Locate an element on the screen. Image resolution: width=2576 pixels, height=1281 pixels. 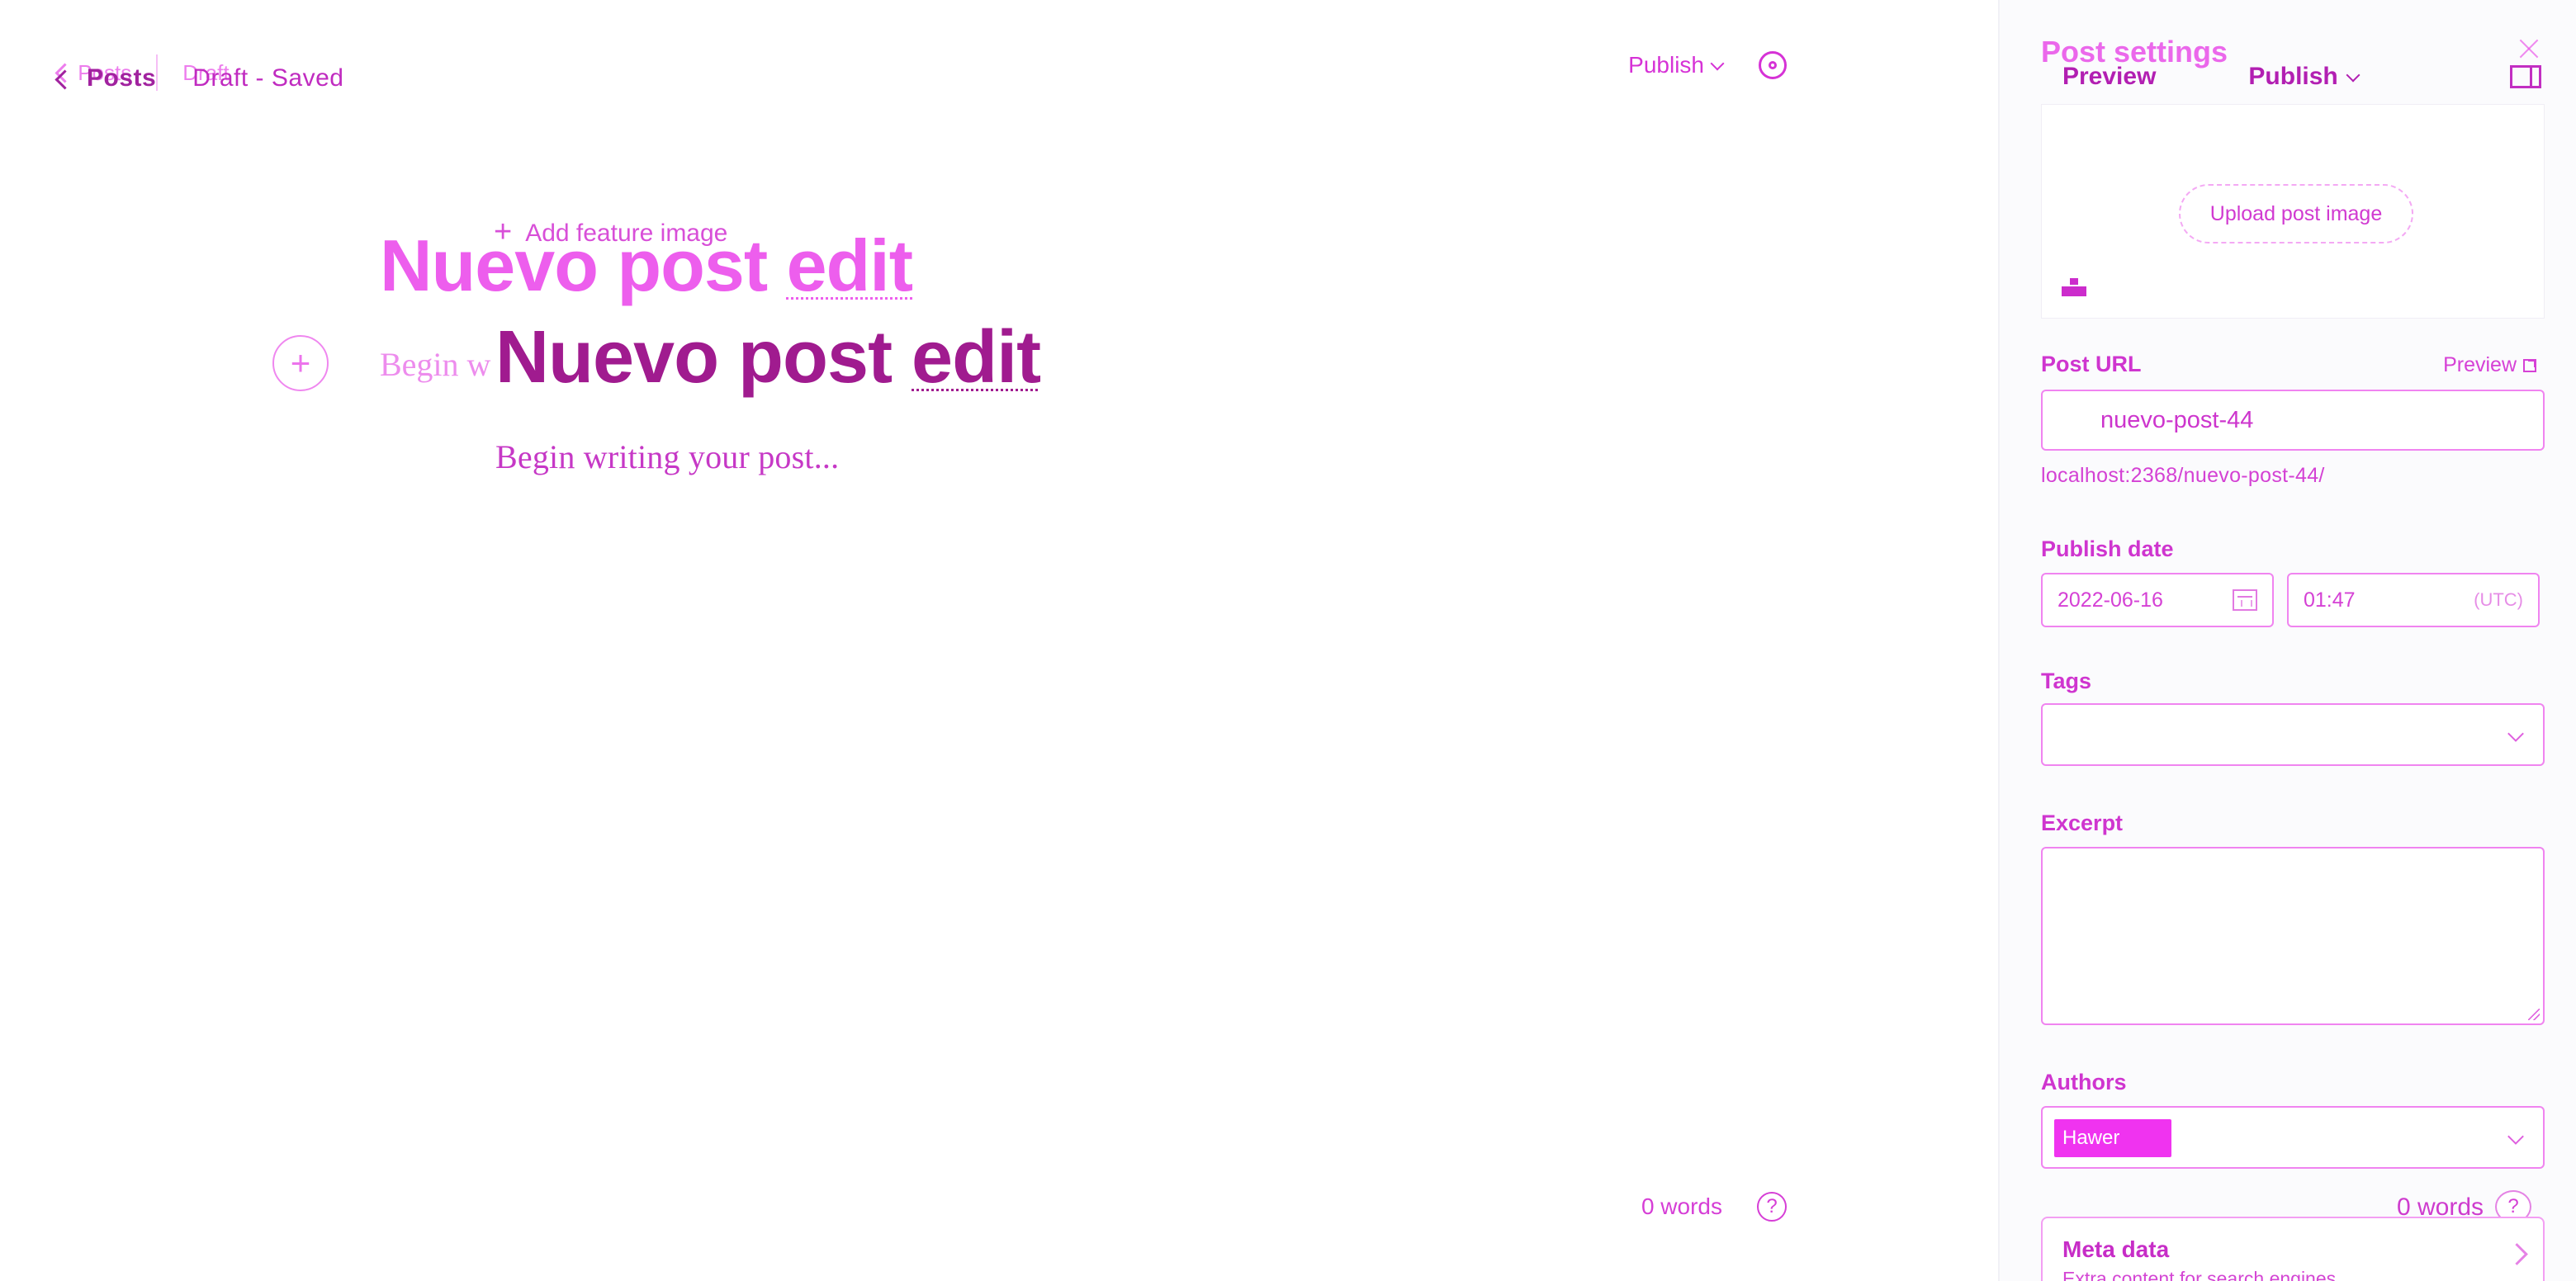
editor-toolbar: Publish is located at coordinates (1707, 65).